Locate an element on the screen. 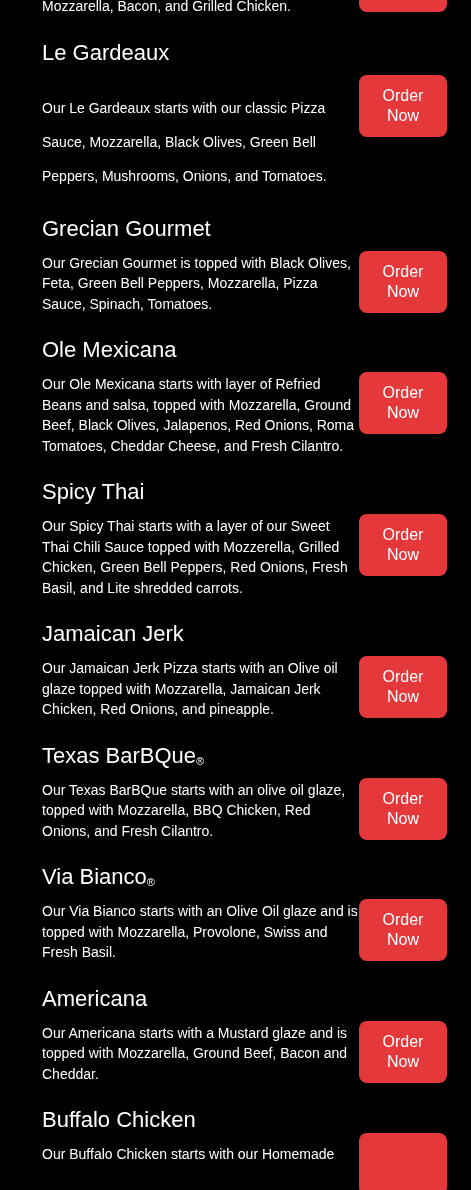 The width and height of the screenshot is (471, 1190). pizza-description: Our Americana starts with a Mustard glaze and is topped with Mozzarella, Ground Beef, Bacon and Cheddar. is located at coordinates (195, 1053).